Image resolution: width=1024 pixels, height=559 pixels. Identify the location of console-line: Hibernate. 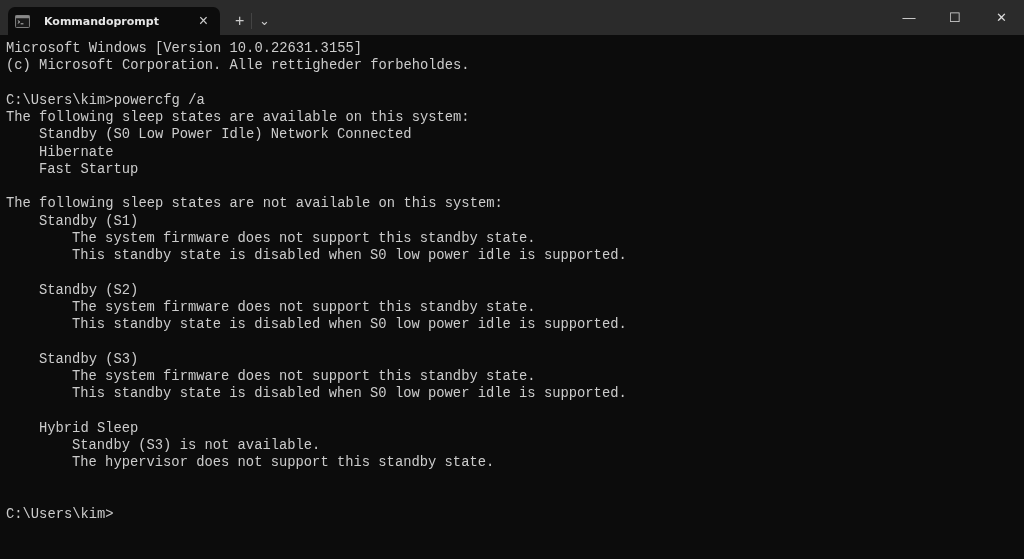
(76, 152).